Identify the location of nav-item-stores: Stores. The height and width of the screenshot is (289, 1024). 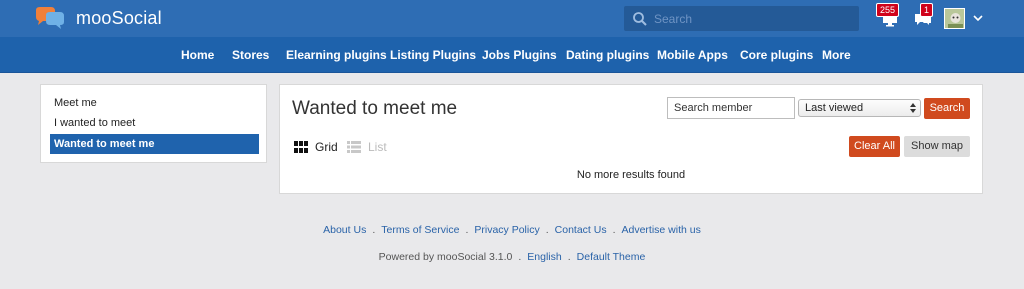
(250, 55).